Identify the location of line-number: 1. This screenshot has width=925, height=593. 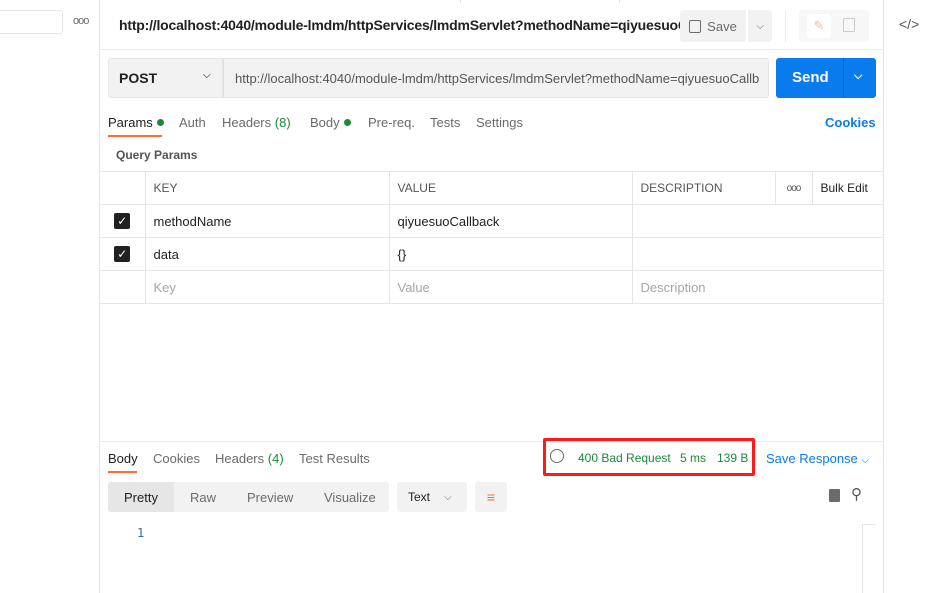
(141, 533).